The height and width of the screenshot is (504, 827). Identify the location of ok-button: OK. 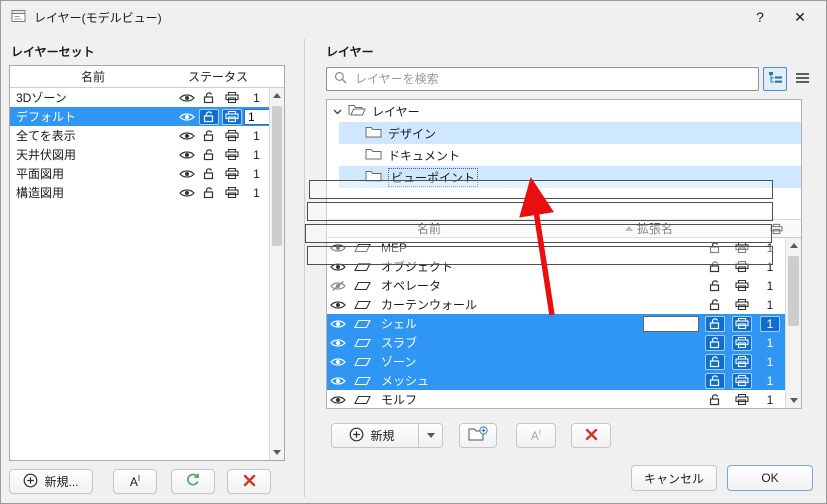
(770, 478).